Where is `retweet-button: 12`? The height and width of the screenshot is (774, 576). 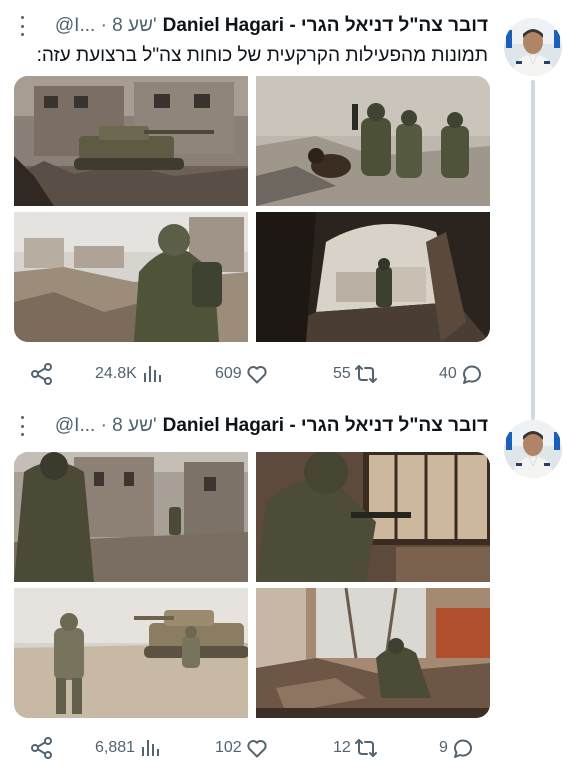
retweet-button: 12 is located at coordinates (354, 748).